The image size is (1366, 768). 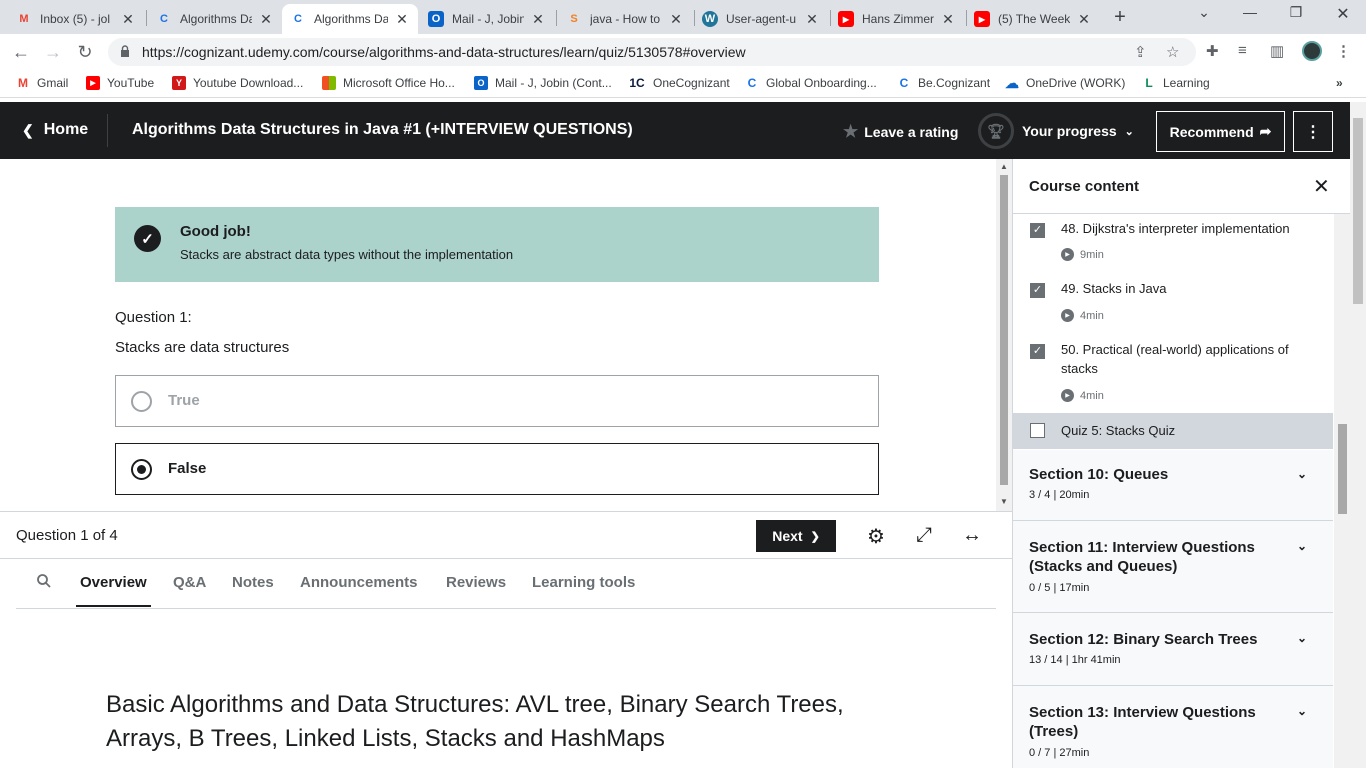 What do you see at coordinates (1140, 52) in the screenshot?
I see `share-icon: ⇪` at bounding box center [1140, 52].